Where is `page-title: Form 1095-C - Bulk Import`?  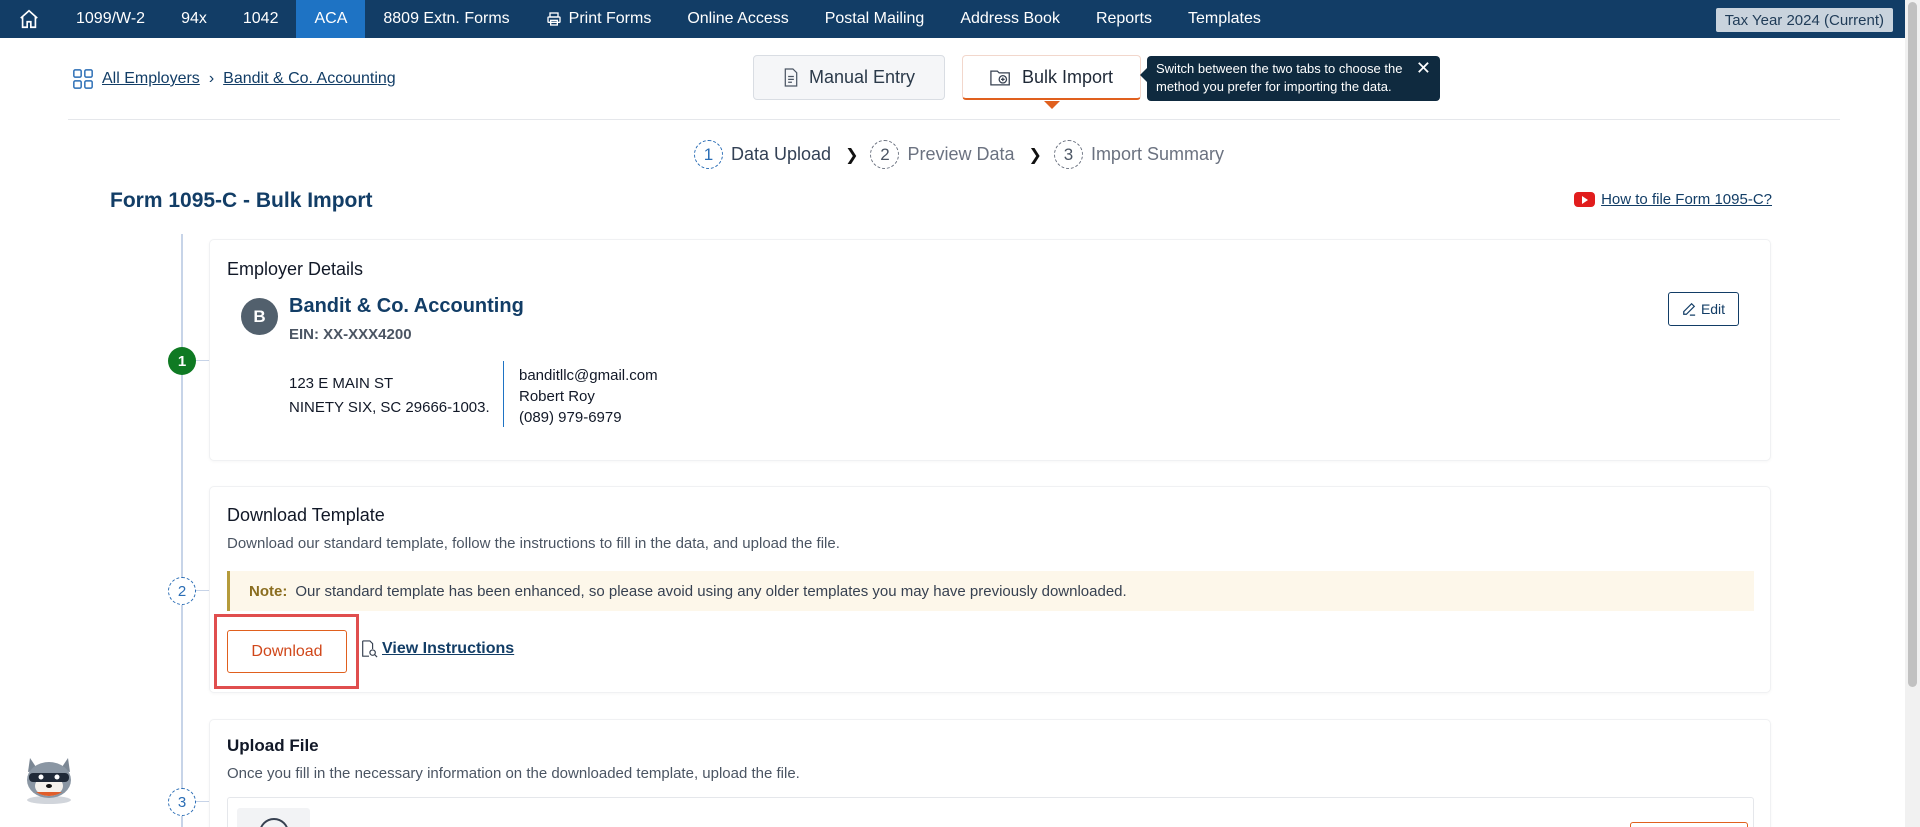 page-title: Form 1095-C - Bulk Import is located at coordinates (241, 200).